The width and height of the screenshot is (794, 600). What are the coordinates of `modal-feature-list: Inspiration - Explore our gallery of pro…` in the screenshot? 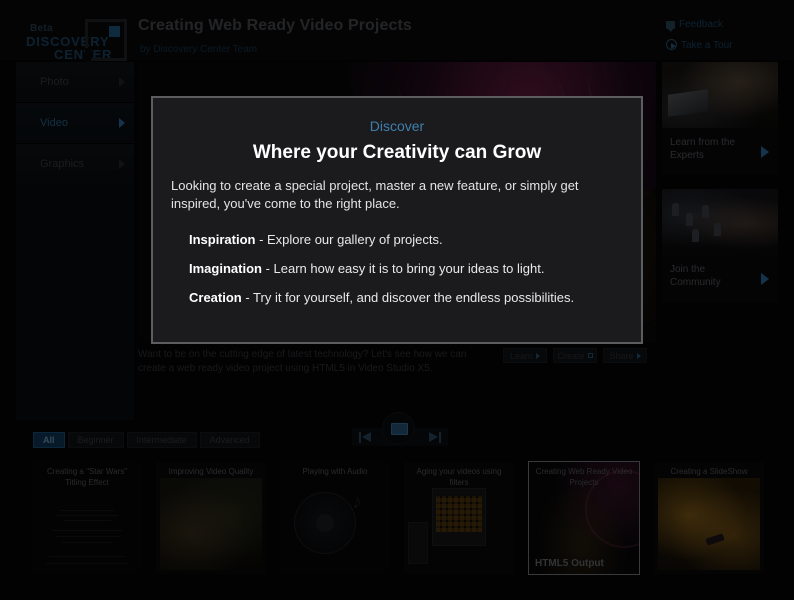 It's located at (415, 269).